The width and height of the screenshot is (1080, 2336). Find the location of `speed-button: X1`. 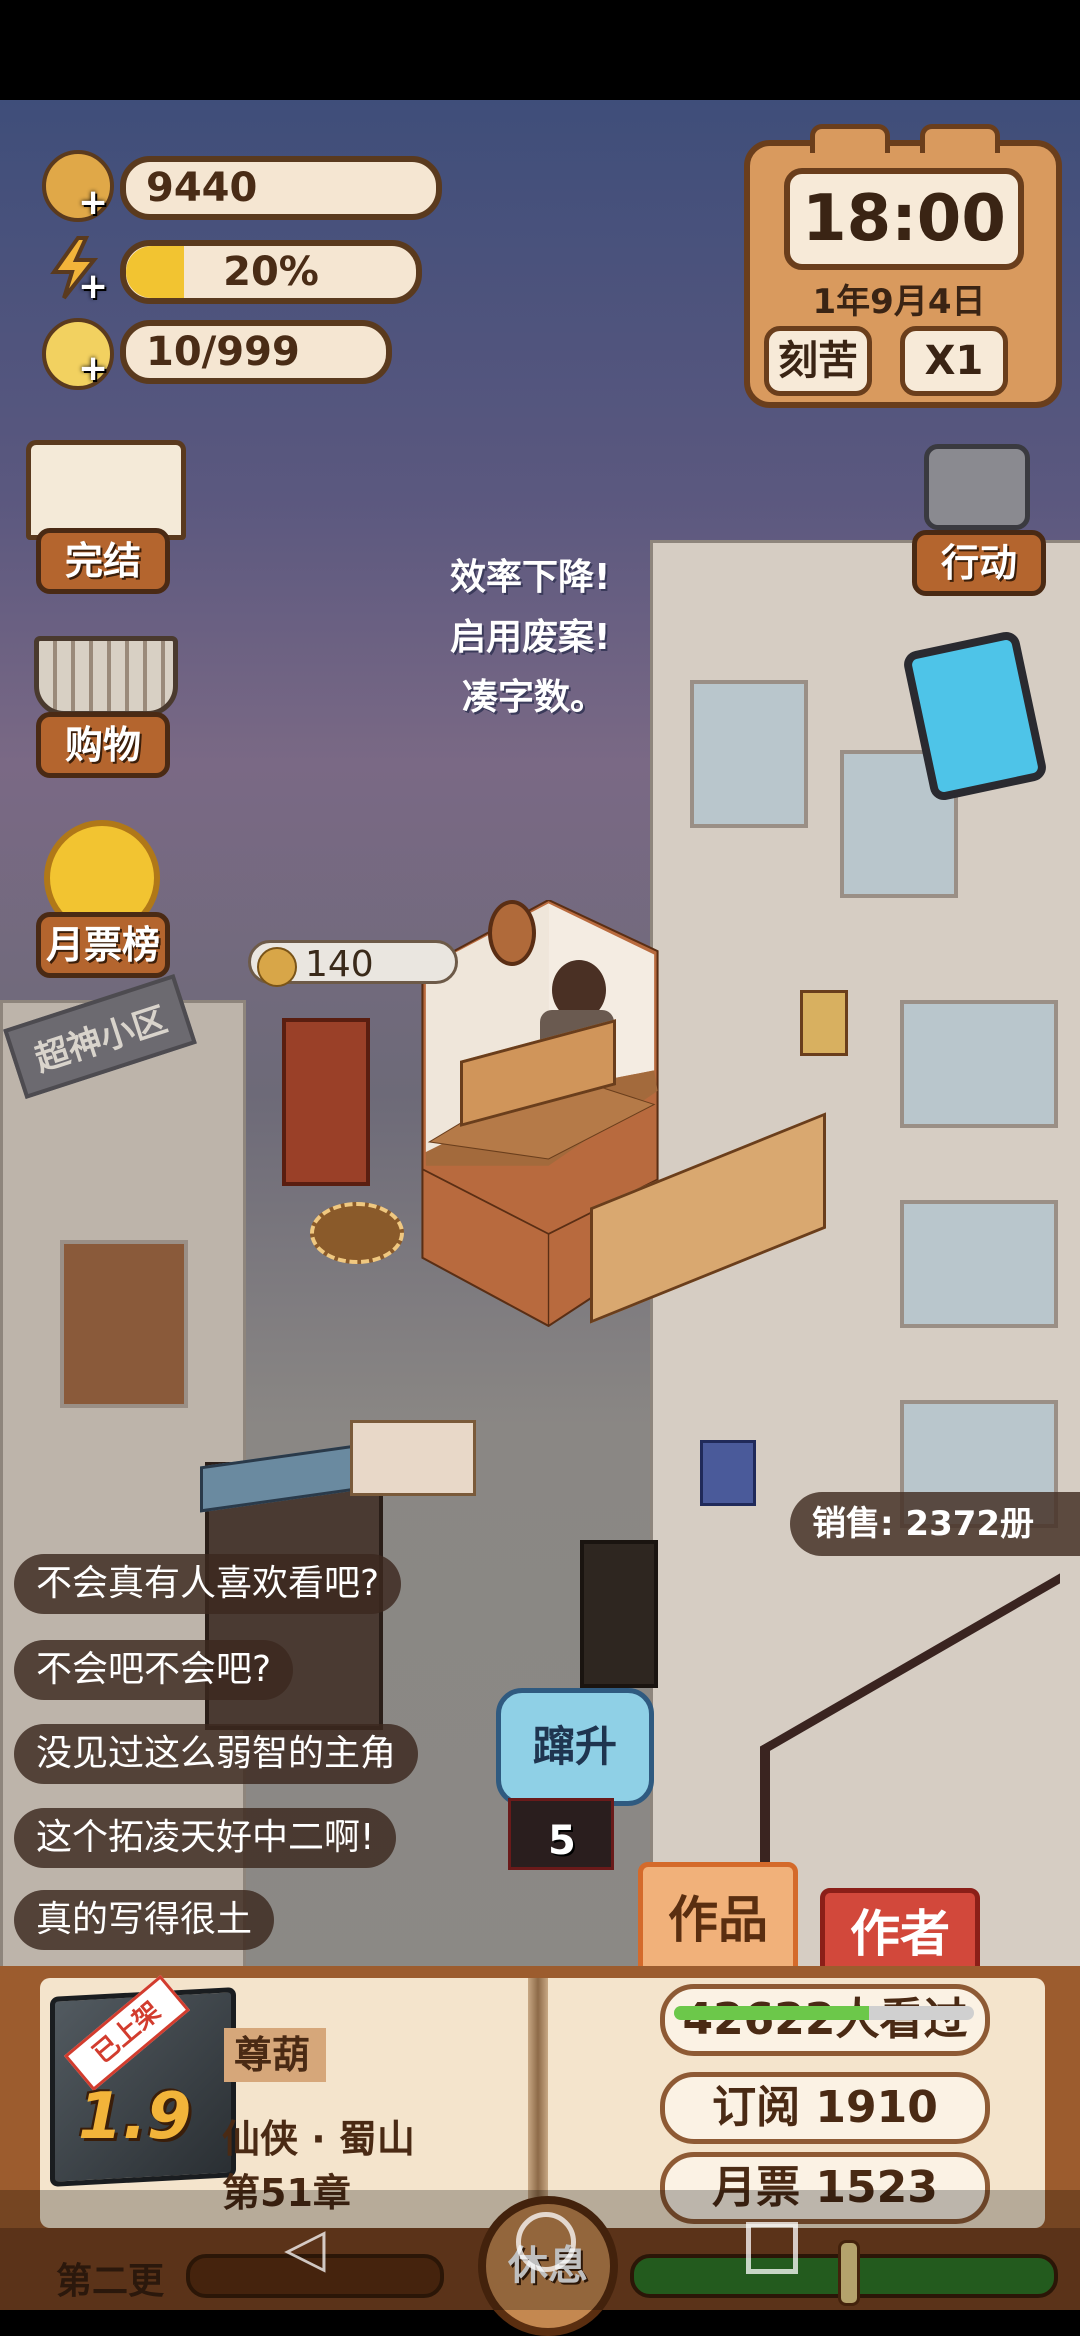

speed-button: X1 is located at coordinates (954, 361).